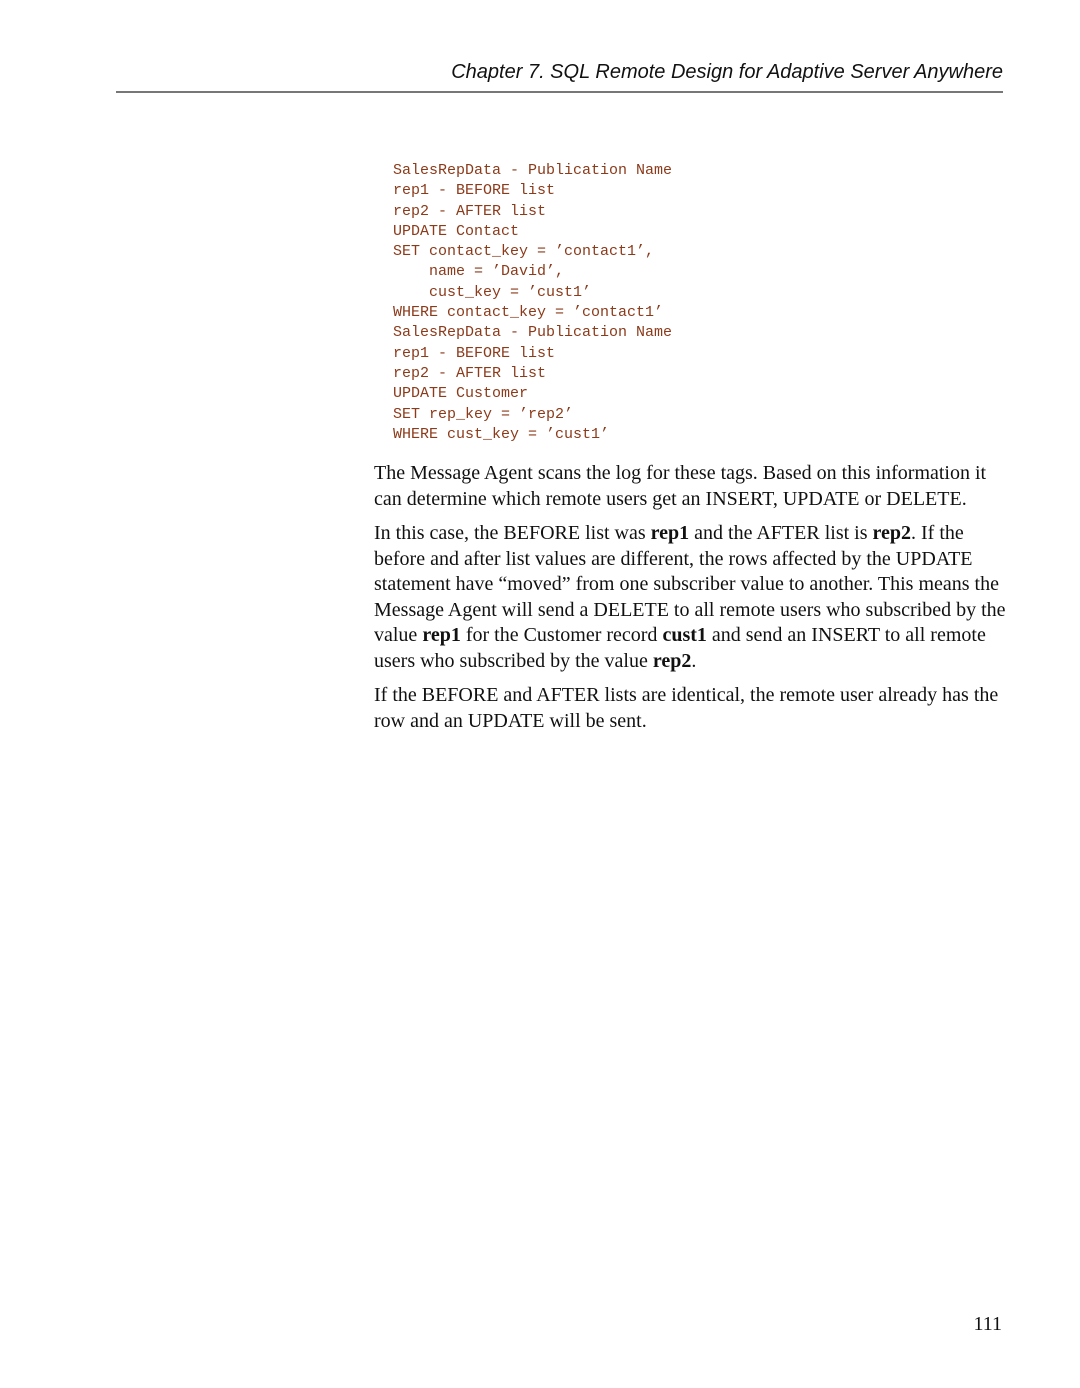  I want to click on text-span: ., so click(694, 660).